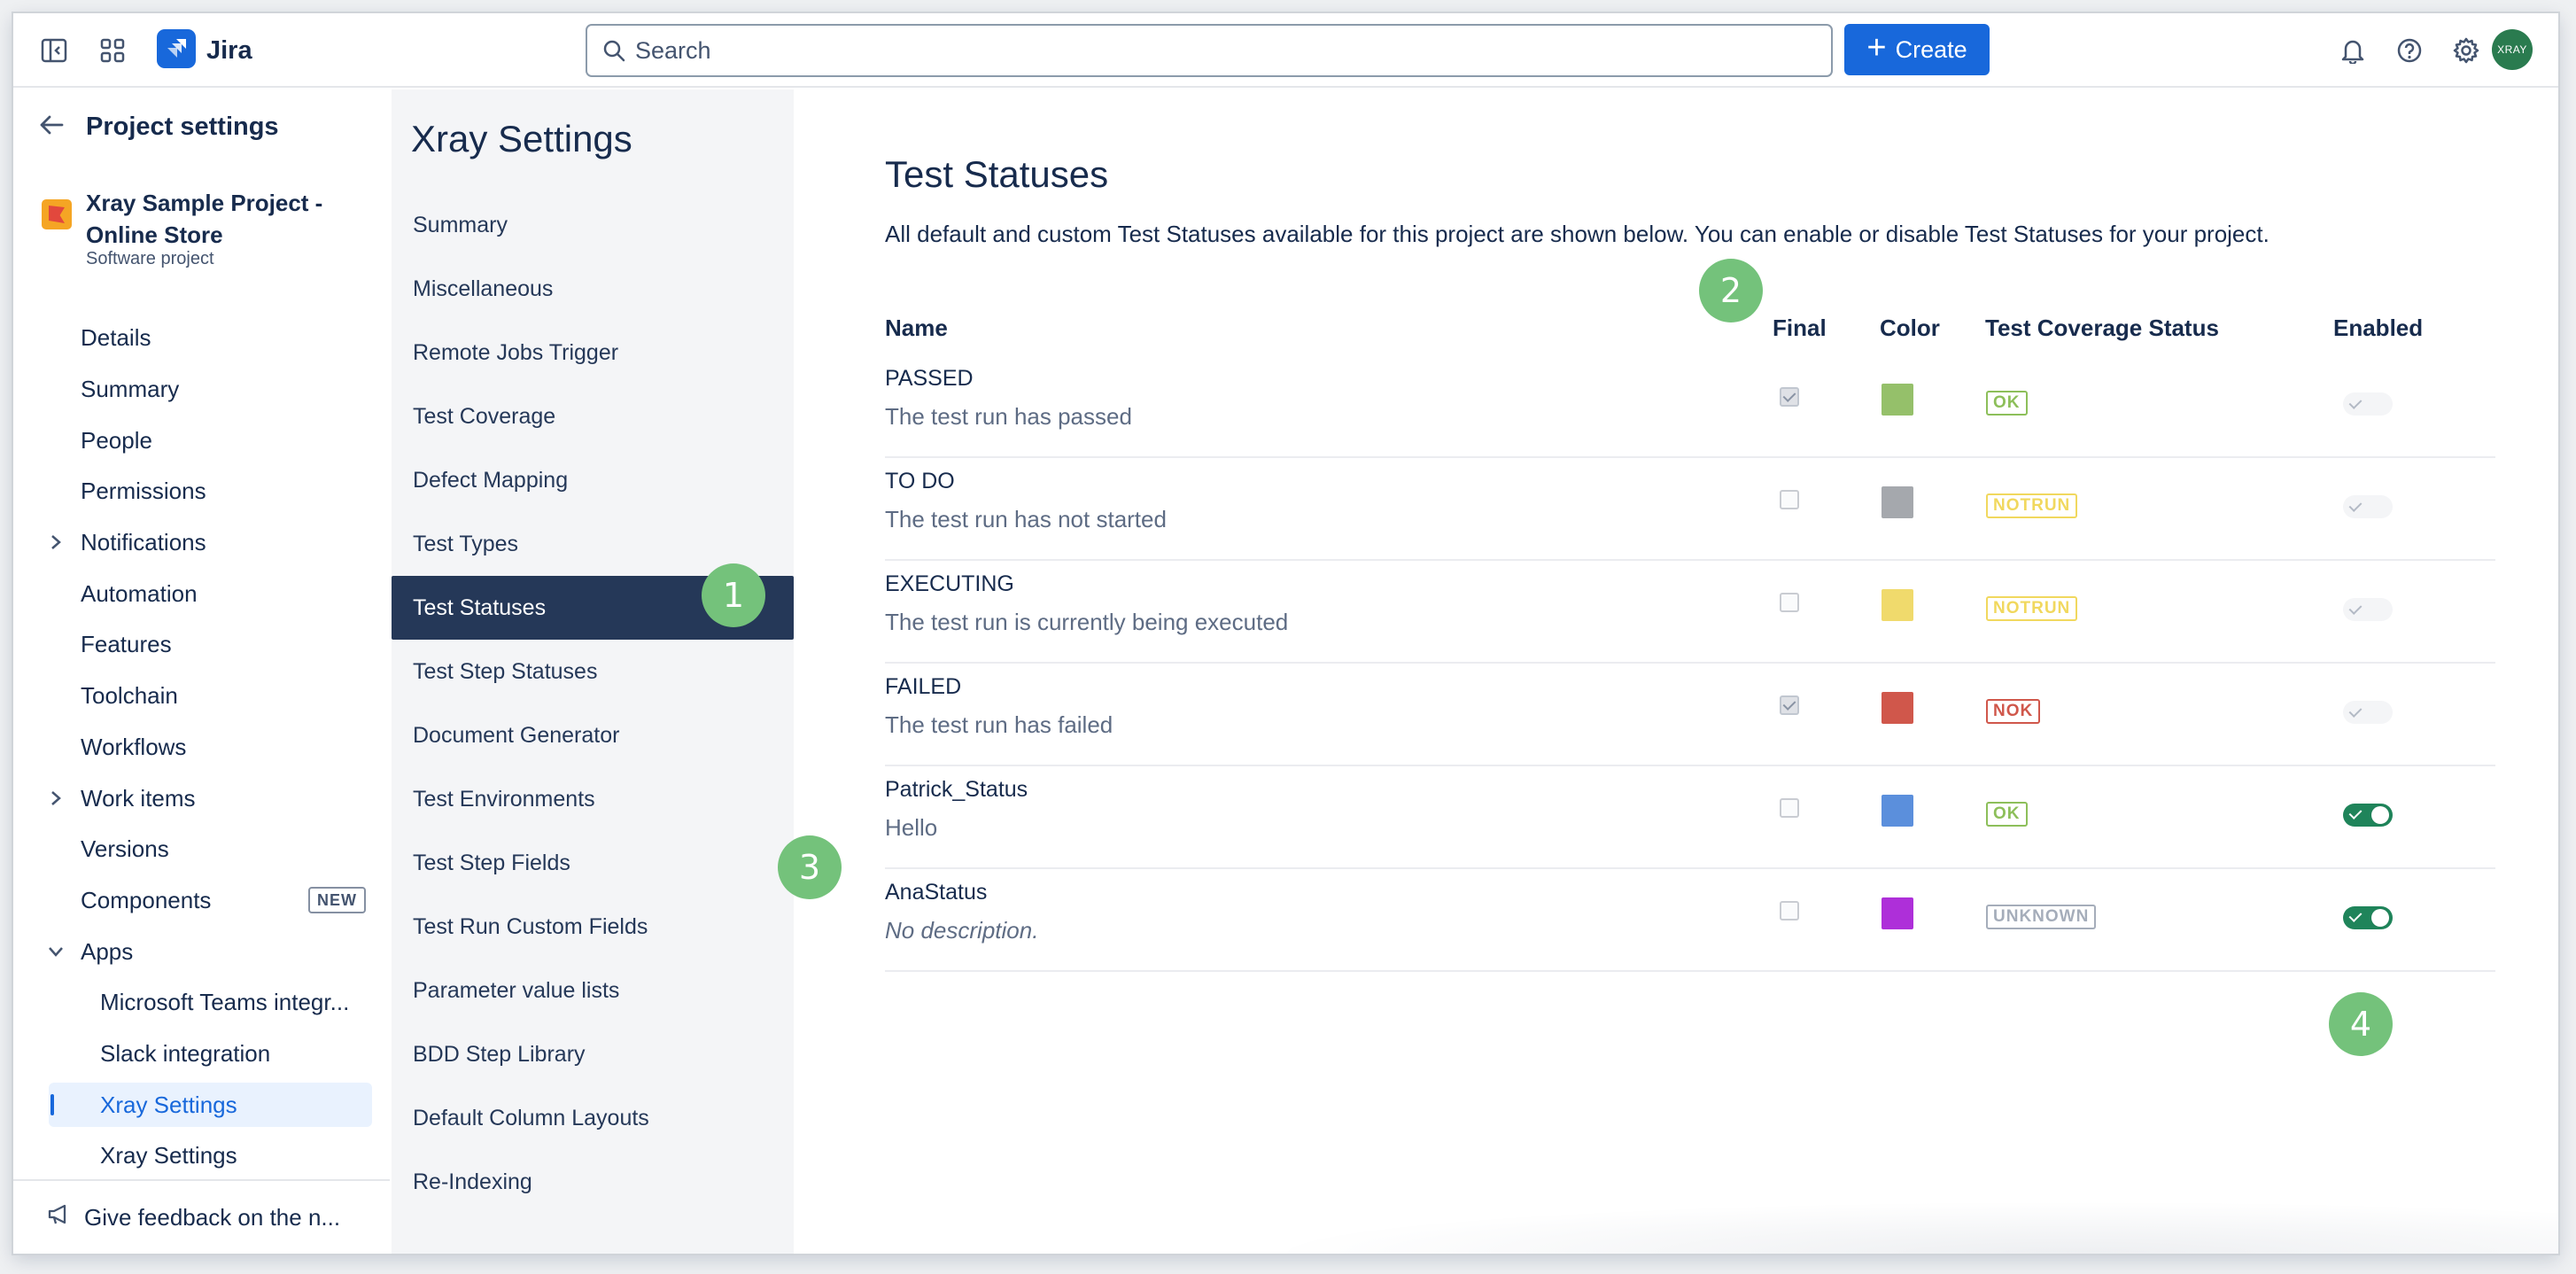 The image size is (2576, 1274). Describe the element at coordinates (116, 440) in the screenshot. I see `sidebar-item-people: People` at that location.